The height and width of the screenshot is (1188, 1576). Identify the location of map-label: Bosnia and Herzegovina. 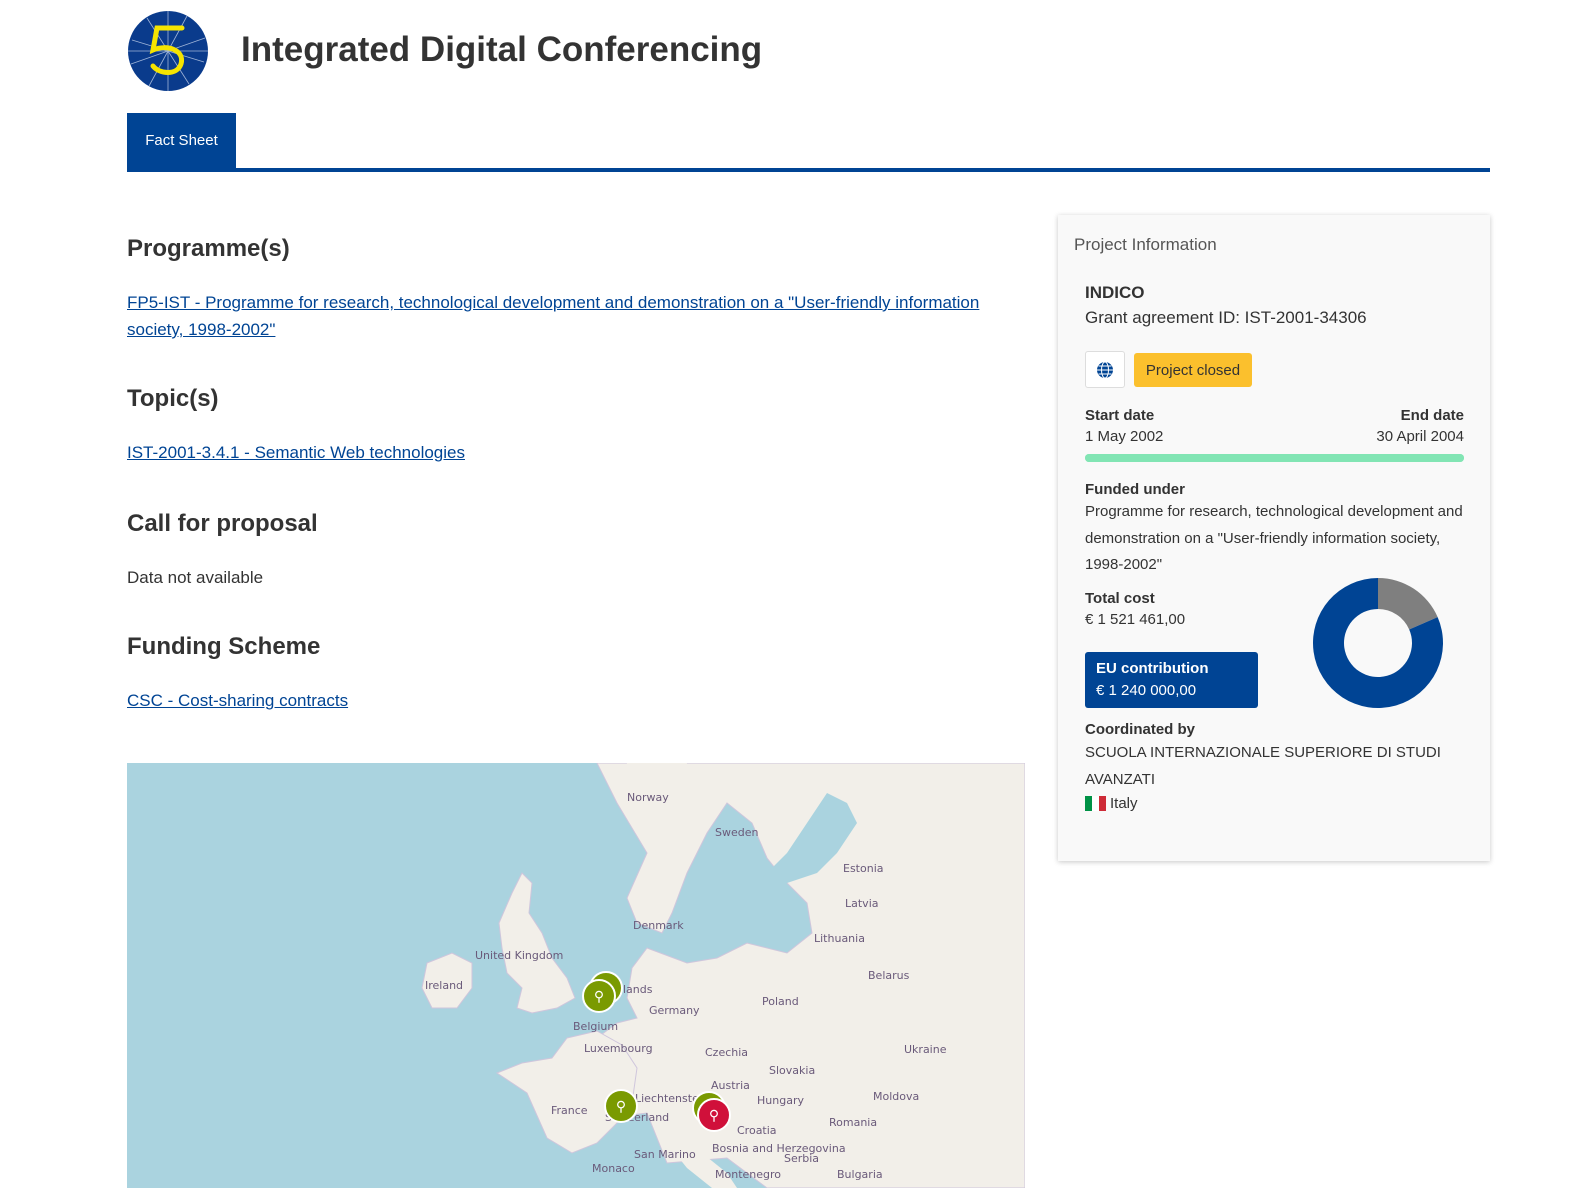
(779, 1148).